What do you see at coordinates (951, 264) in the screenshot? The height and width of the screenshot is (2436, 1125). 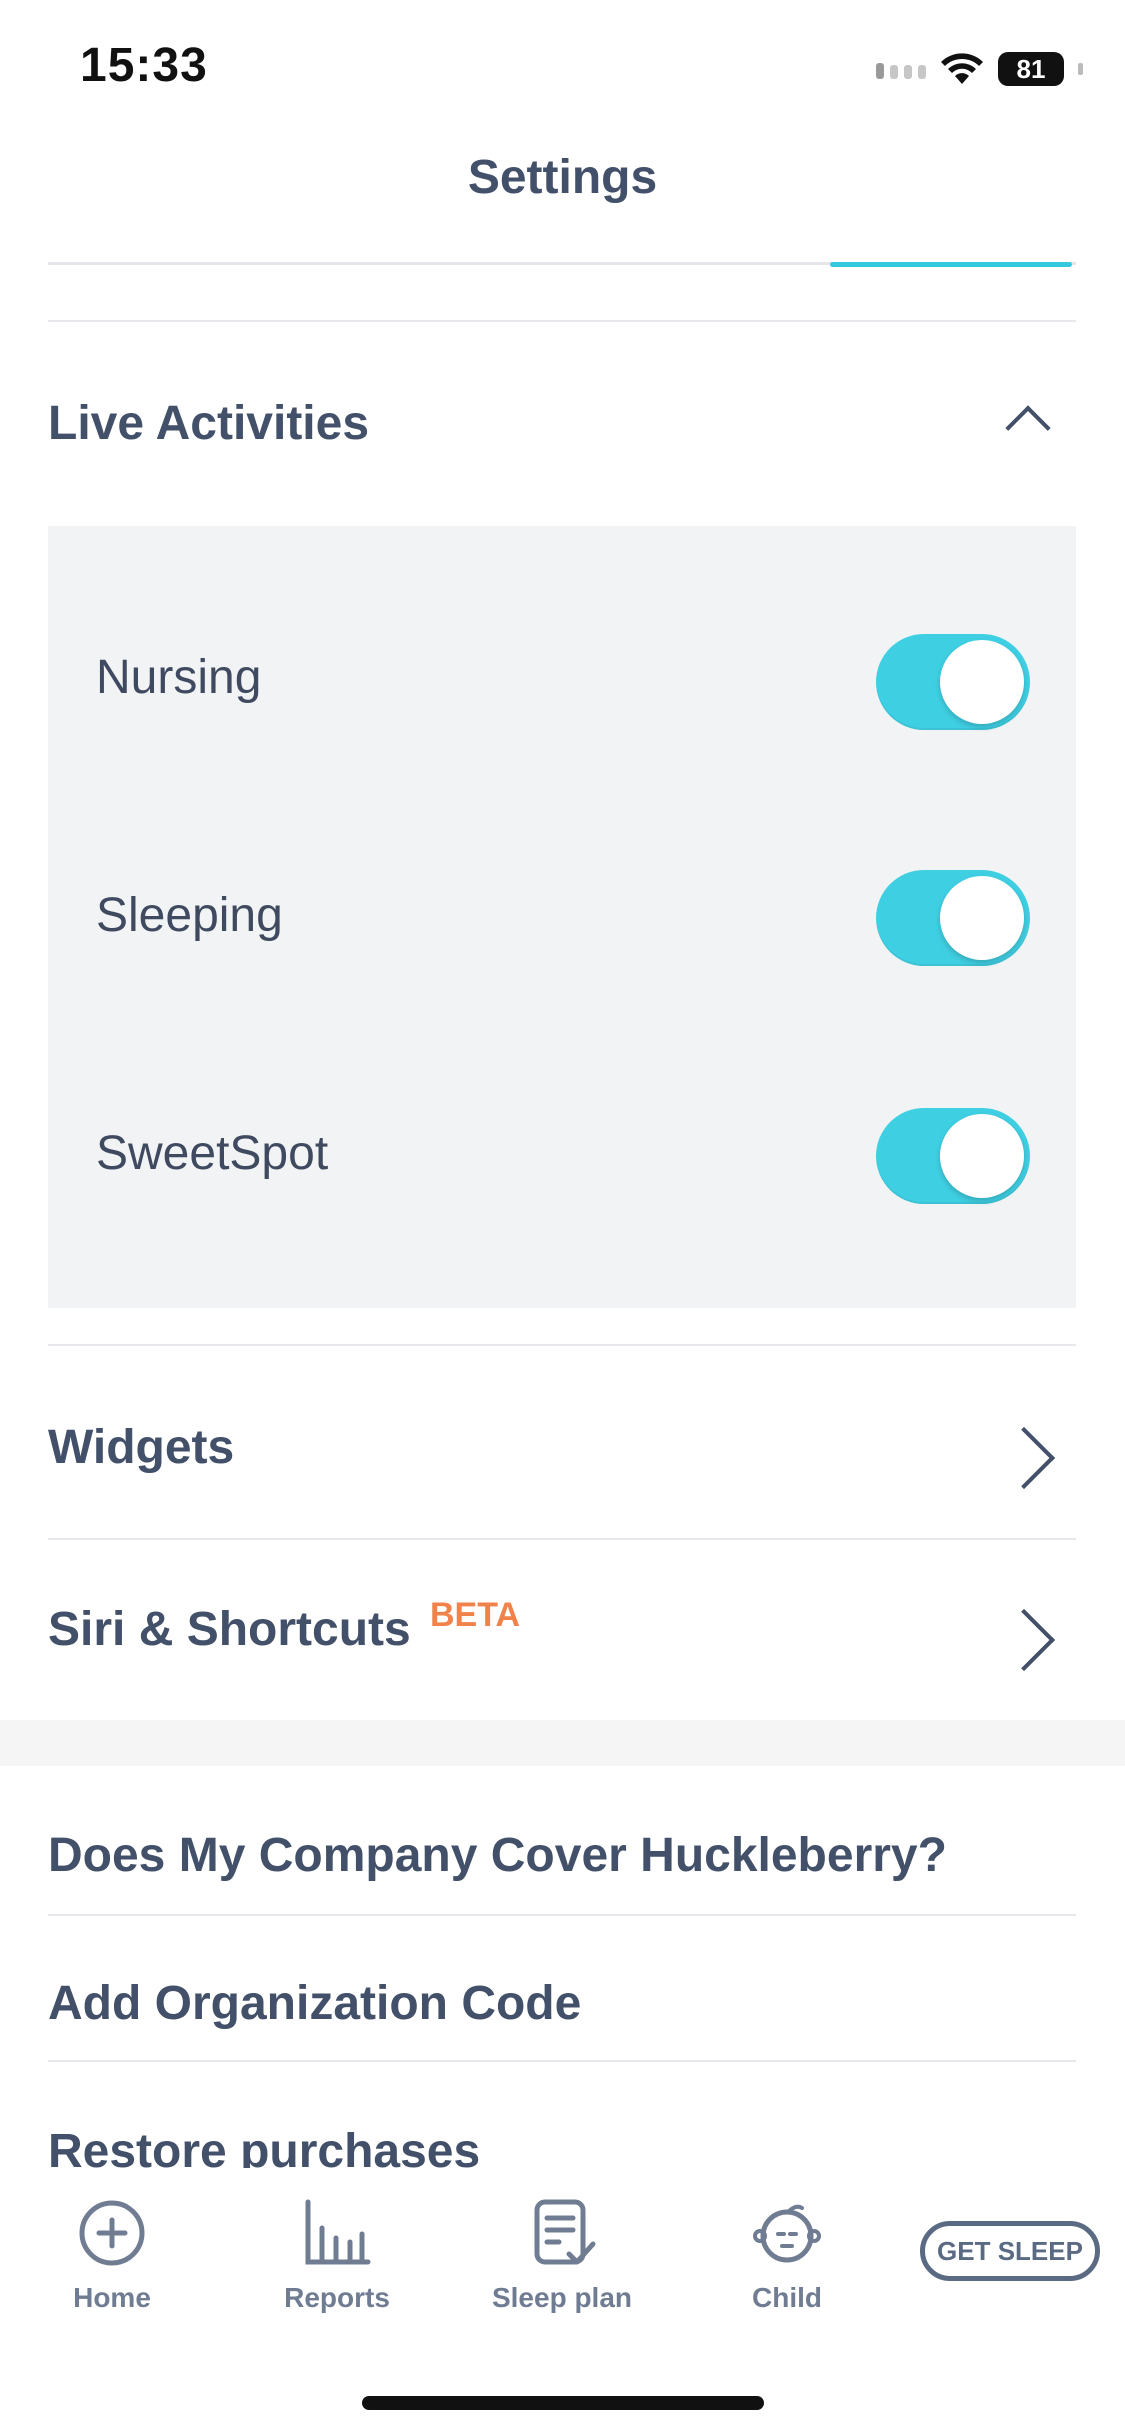 I see `segmented-active-indicator` at bounding box center [951, 264].